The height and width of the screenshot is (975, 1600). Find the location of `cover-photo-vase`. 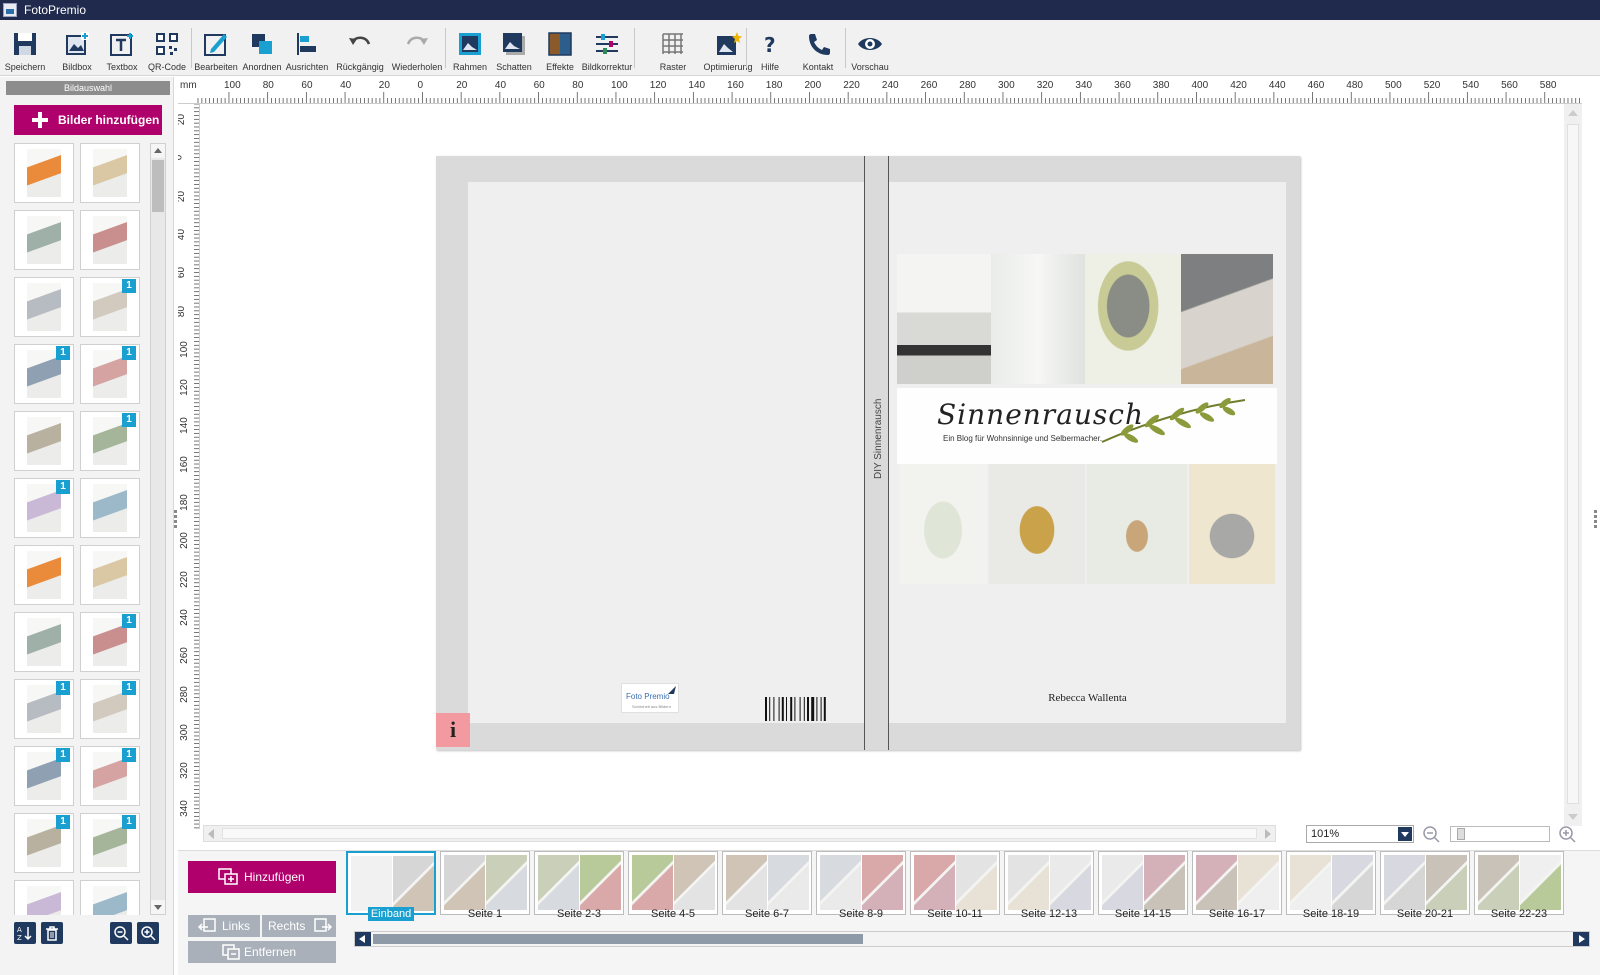

cover-photo-vase is located at coordinates (1133, 319).